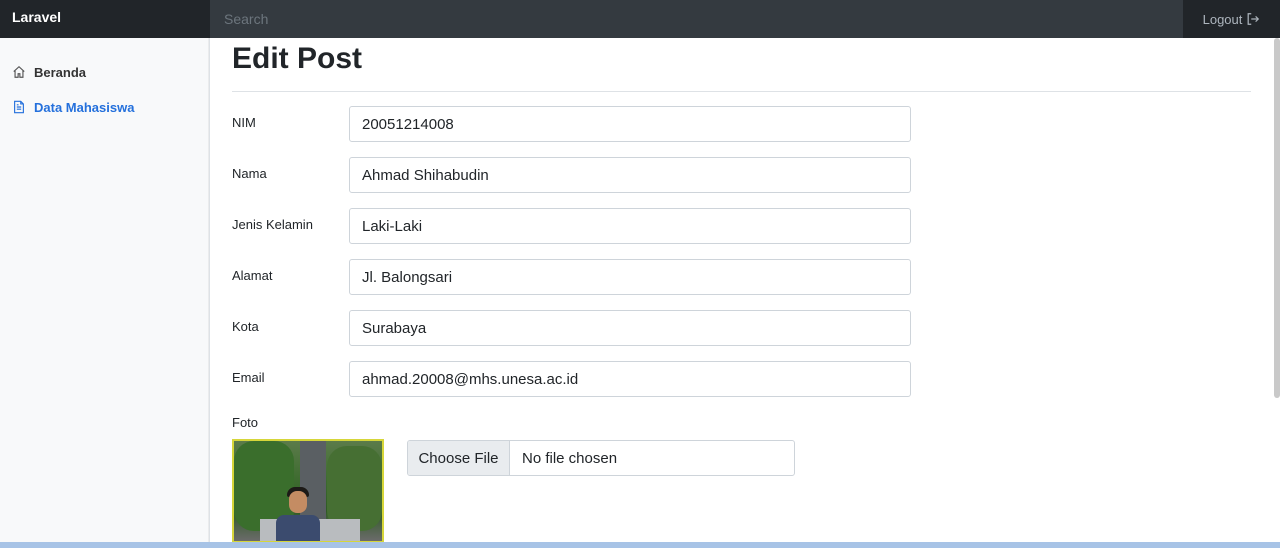 The image size is (1280, 548). Describe the element at coordinates (570, 458) in the screenshot. I see `file-status-text: No file chosen` at that location.